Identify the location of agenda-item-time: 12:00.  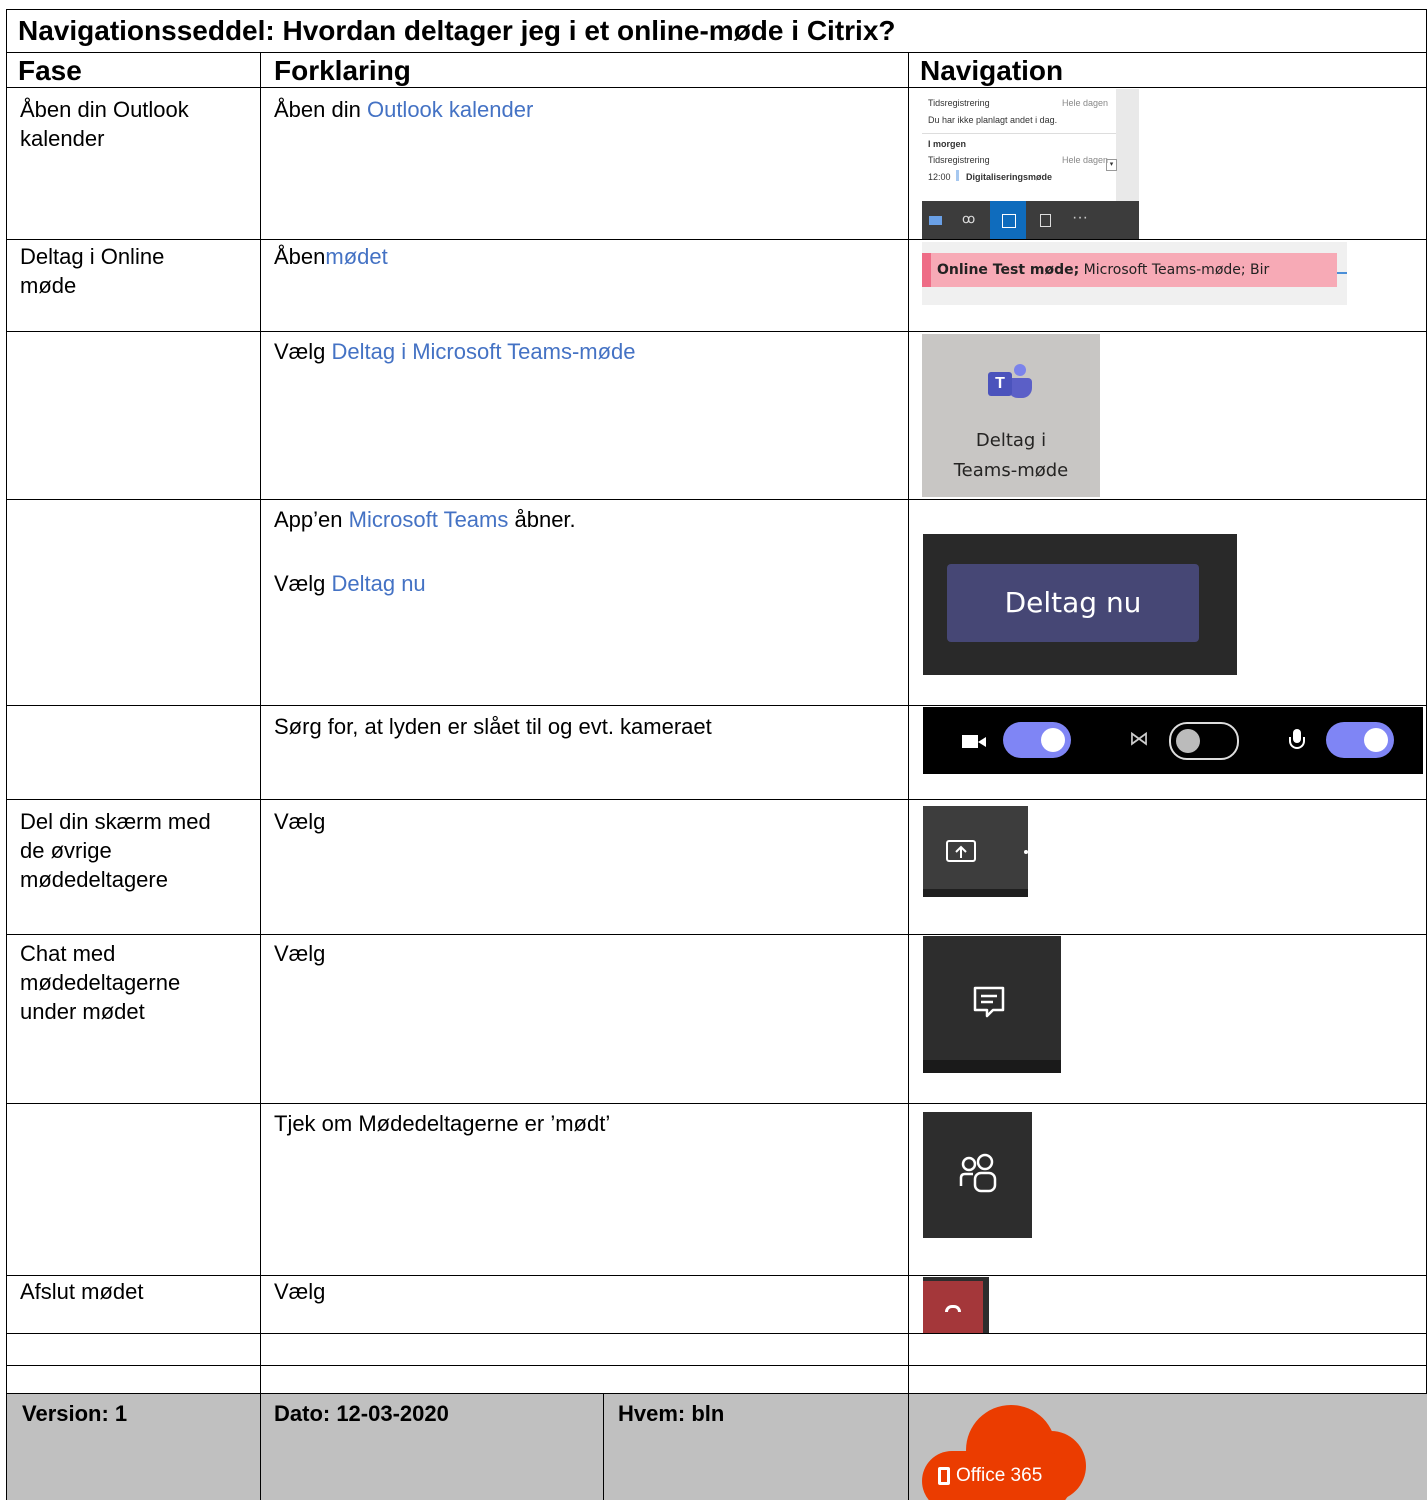
(939, 177).